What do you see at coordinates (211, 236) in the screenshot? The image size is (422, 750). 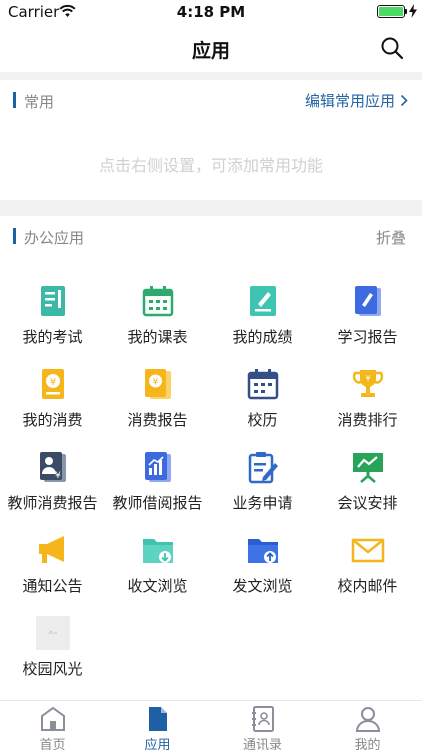 I see `office-section-header: 办公应用 折叠` at bounding box center [211, 236].